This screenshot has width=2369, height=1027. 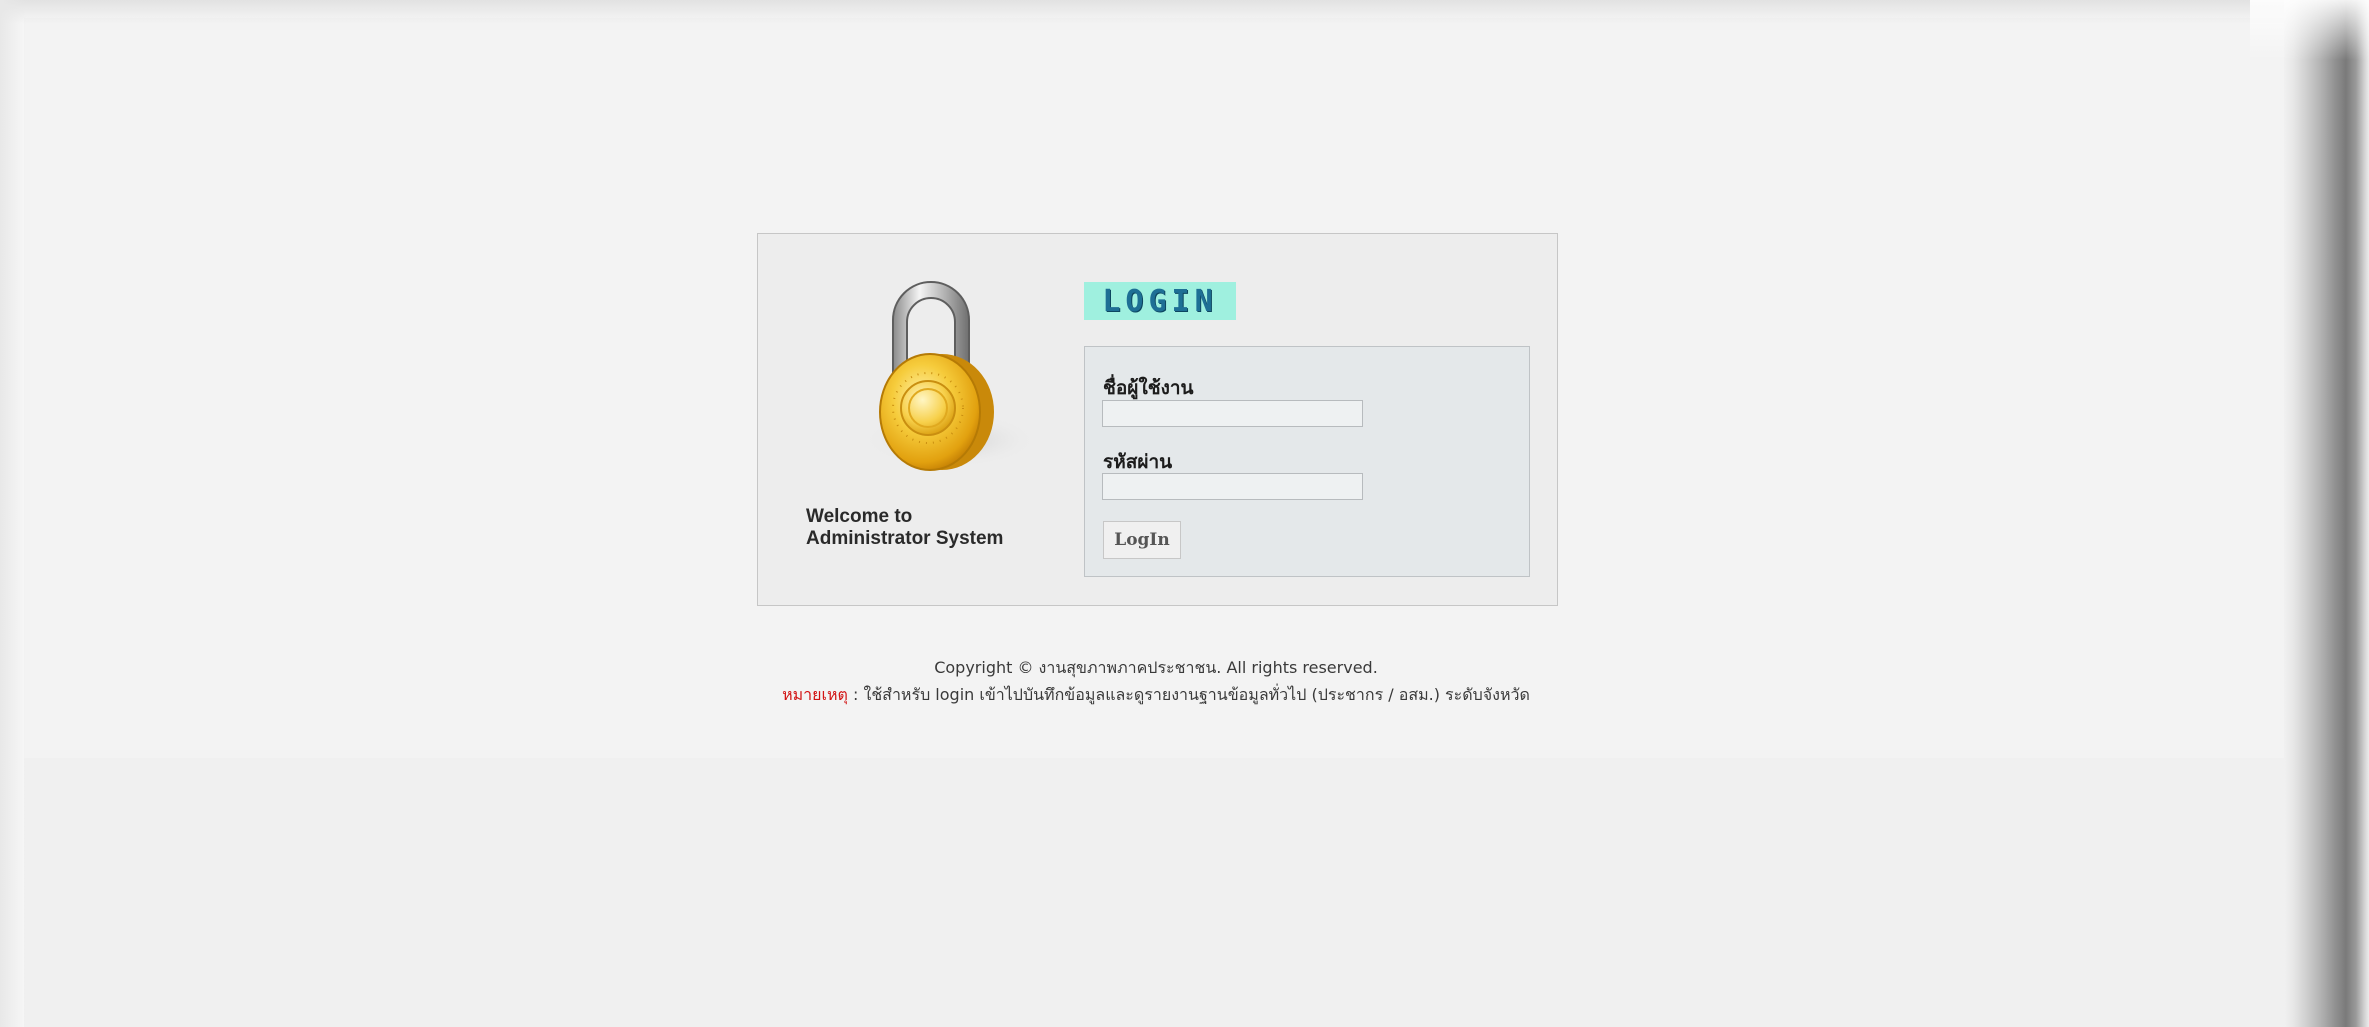 I want to click on welcome-line-2: Administrator System, so click(x=905, y=538).